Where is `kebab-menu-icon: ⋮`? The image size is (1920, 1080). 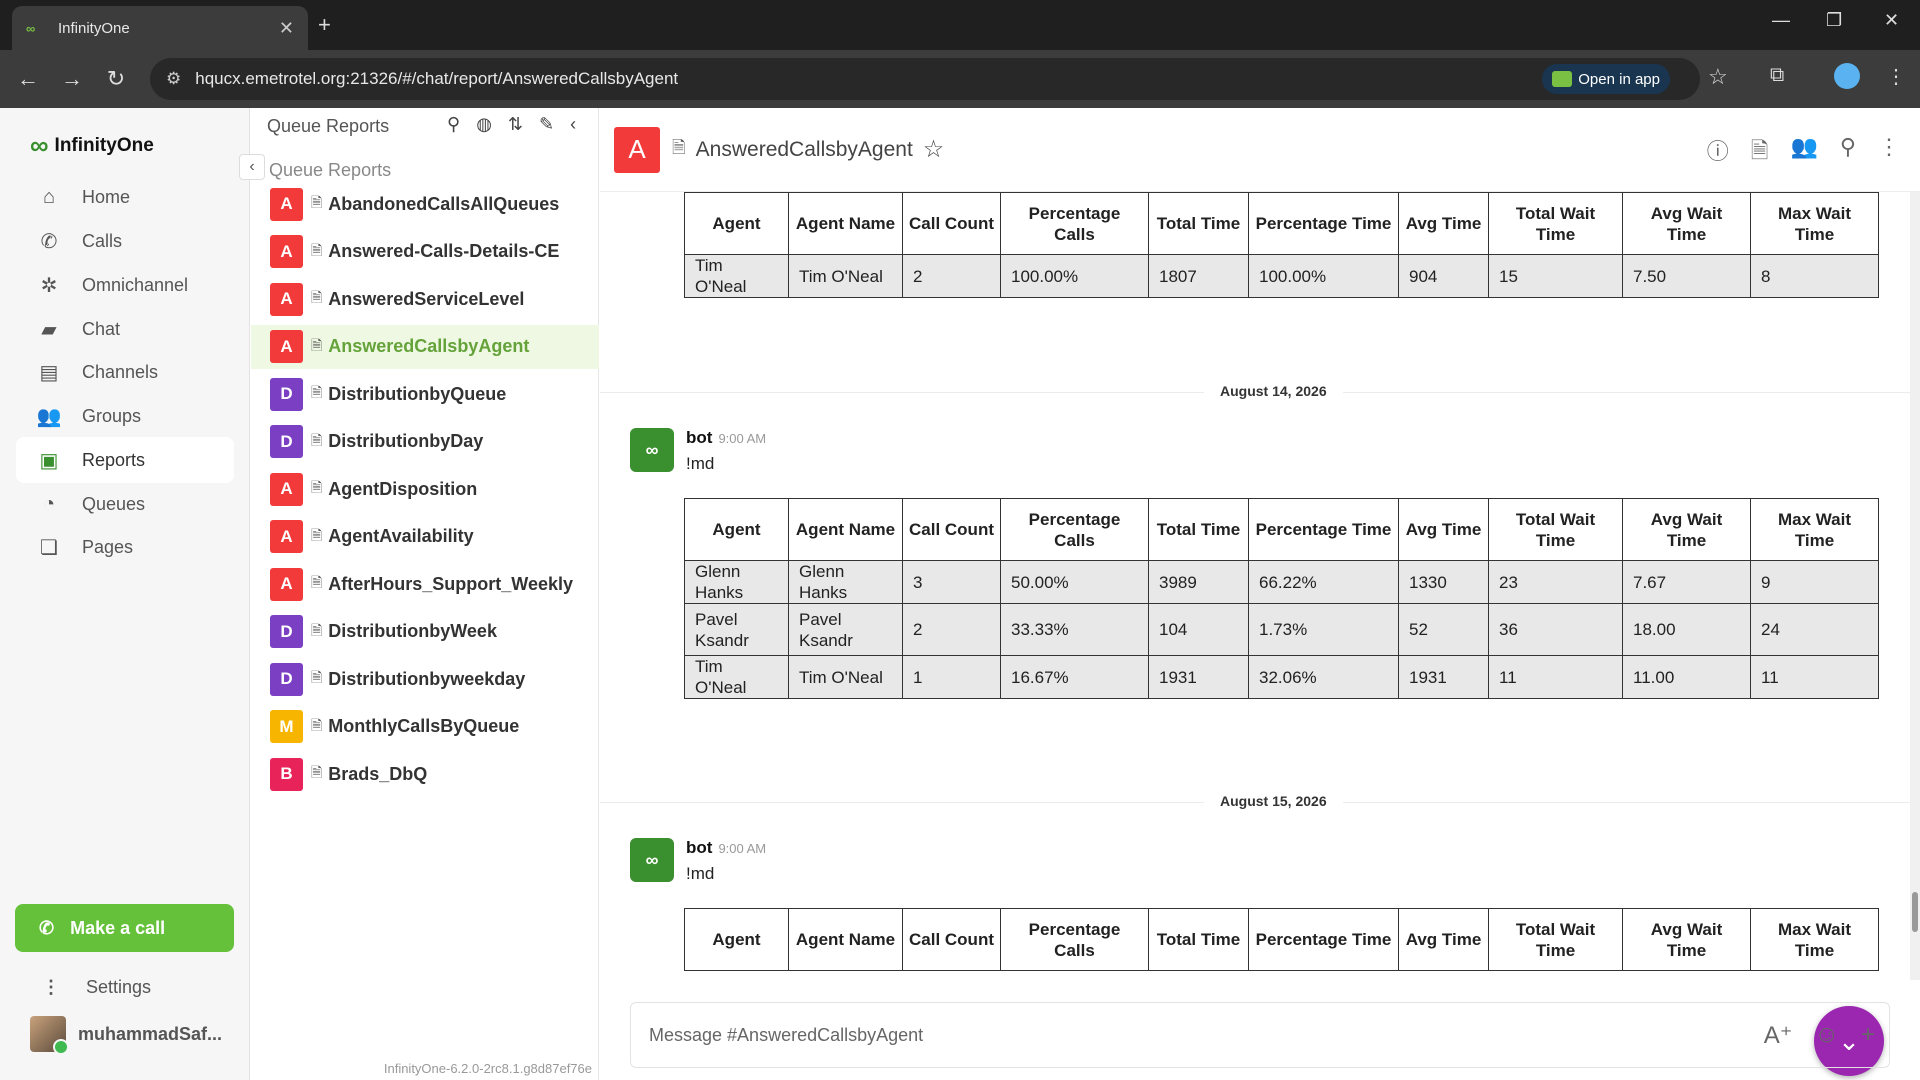
kebab-menu-icon: ⋮ is located at coordinates (1889, 153).